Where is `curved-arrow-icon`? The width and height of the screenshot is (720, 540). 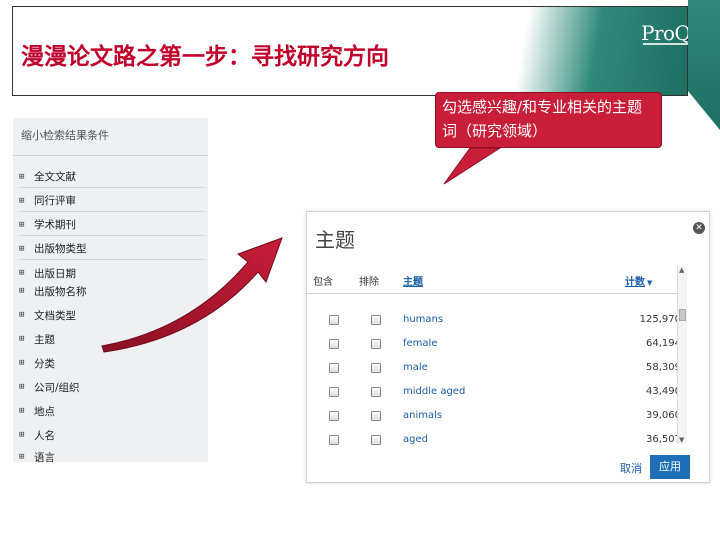
curved-arrow-icon is located at coordinates (192, 295).